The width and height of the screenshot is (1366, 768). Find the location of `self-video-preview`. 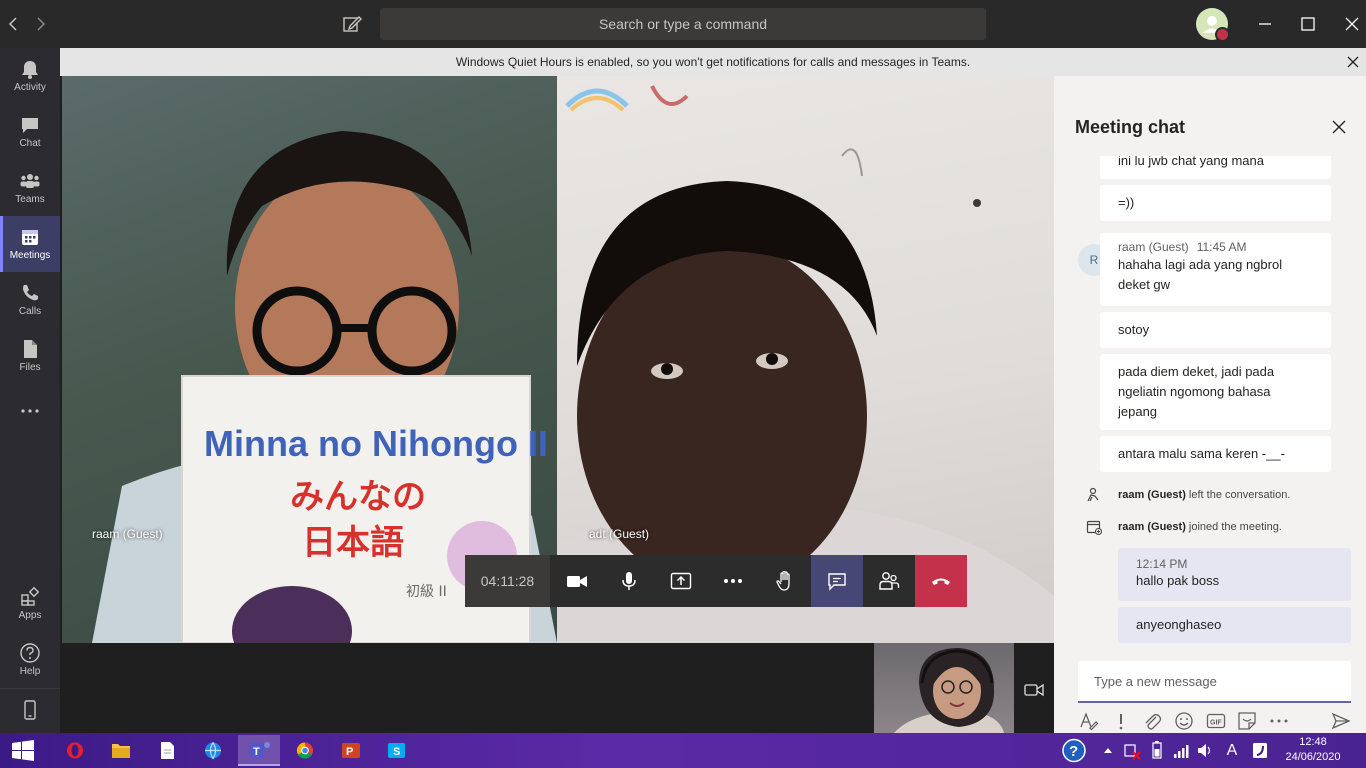

self-video-preview is located at coordinates (944, 688).